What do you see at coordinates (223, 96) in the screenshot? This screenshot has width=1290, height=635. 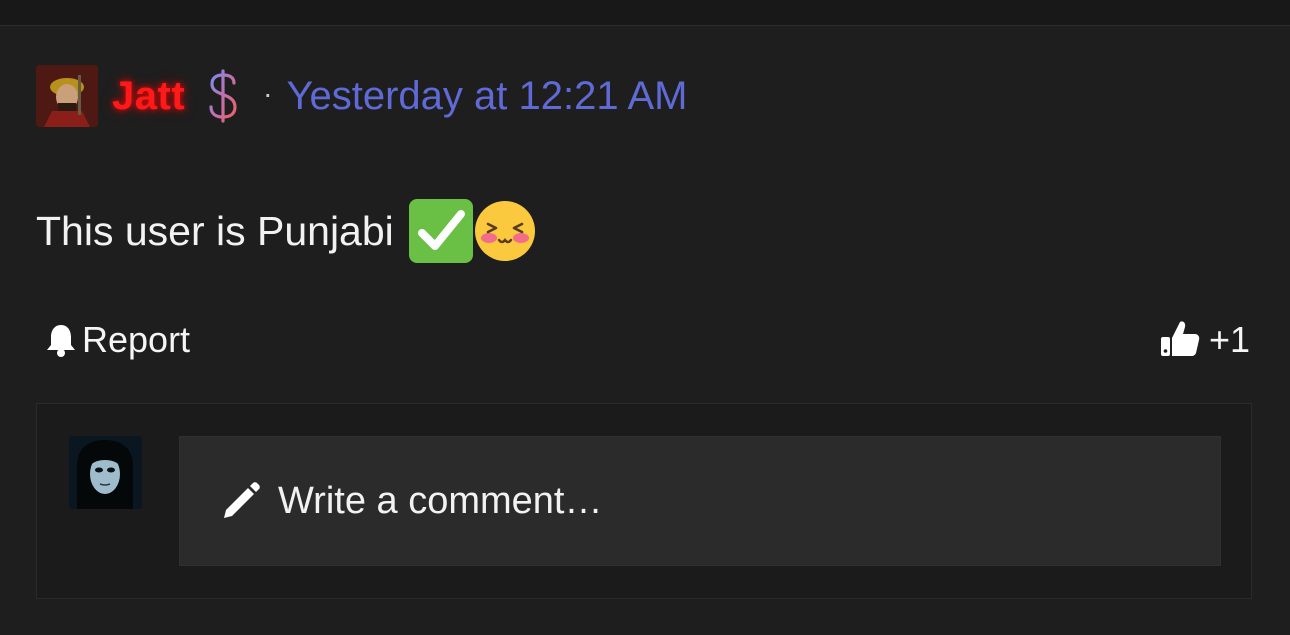 I see `dollar-sign-icon` at bounding box center [223, 96].